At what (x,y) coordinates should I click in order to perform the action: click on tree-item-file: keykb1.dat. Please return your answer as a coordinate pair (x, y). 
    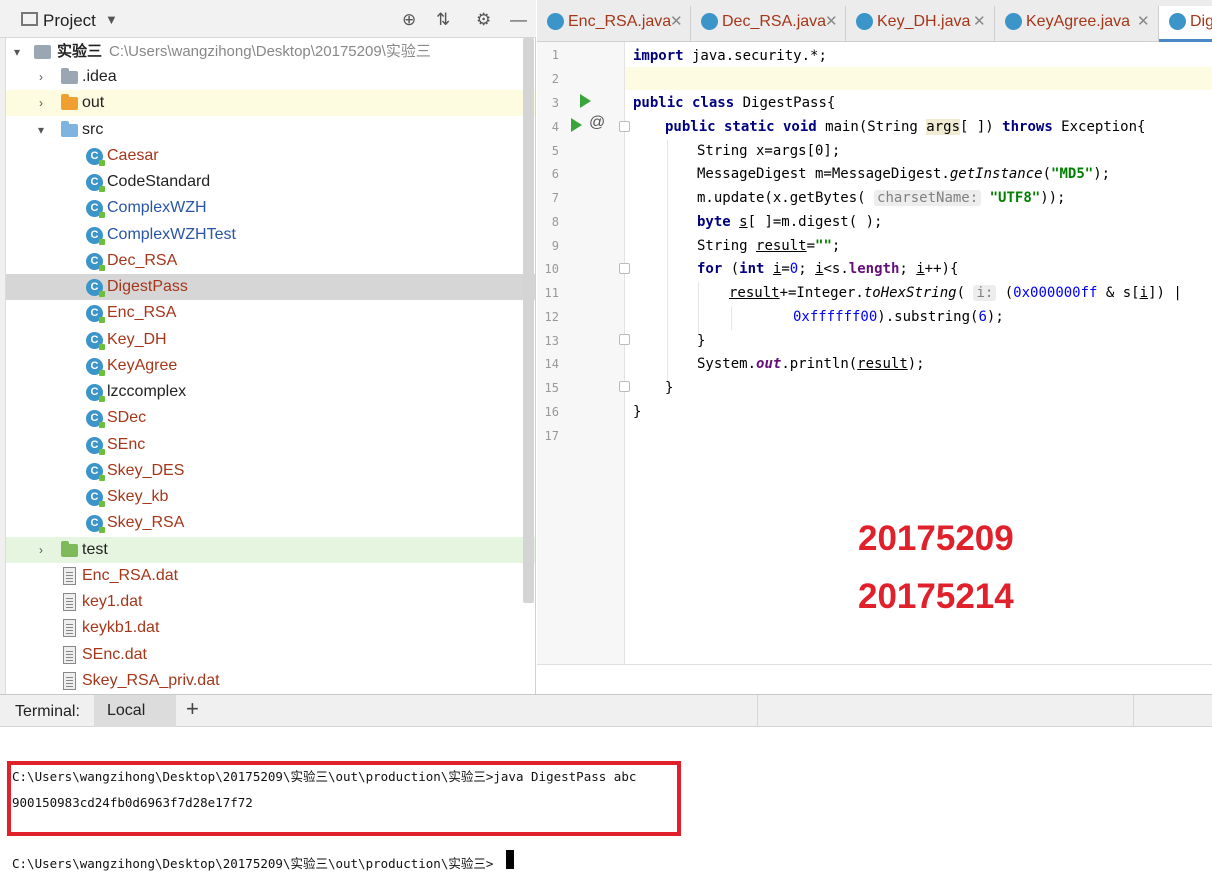
    Looking at the image, I should click on (270, 628).